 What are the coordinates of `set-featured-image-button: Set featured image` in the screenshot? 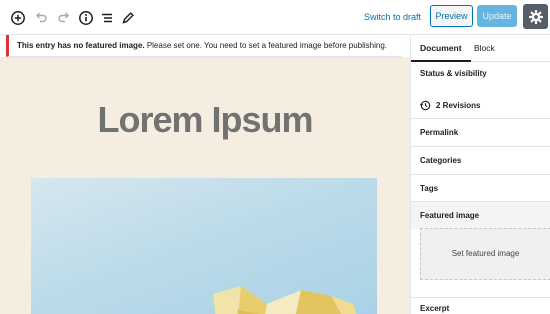 It's located at (485, 254).